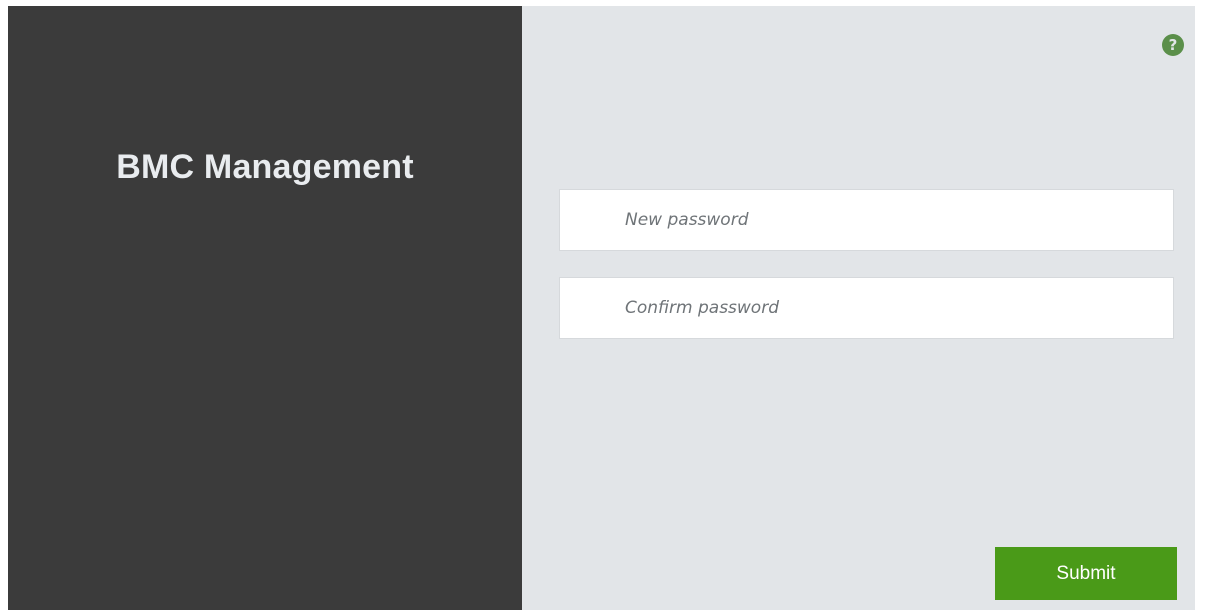 The image size is (1205, 610). What do you see at coordinates (265, 167) in the screenshot?
I see `brand-title: BMC Management` at bounding box center [265, 167].